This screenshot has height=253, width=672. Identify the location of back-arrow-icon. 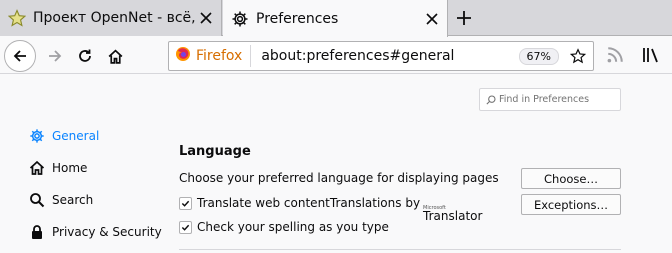
(19, 56).